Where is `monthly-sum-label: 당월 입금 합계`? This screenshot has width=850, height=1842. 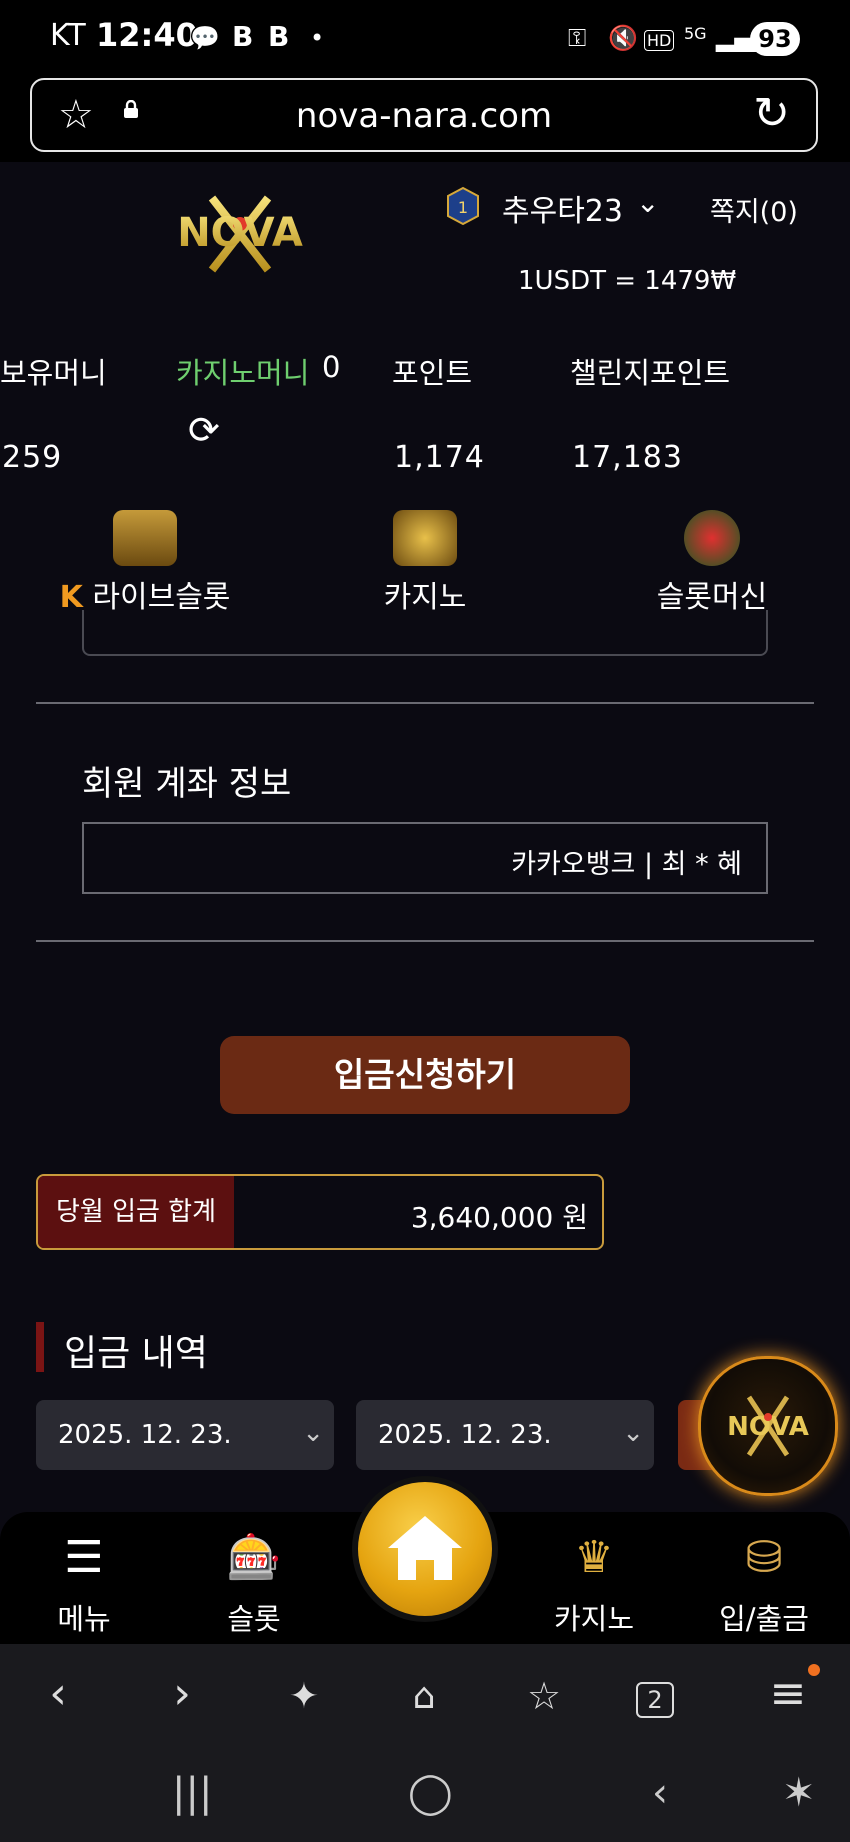 monthly-sum-label: 당월 입금 합계 is located at coordinates (136, 1212).